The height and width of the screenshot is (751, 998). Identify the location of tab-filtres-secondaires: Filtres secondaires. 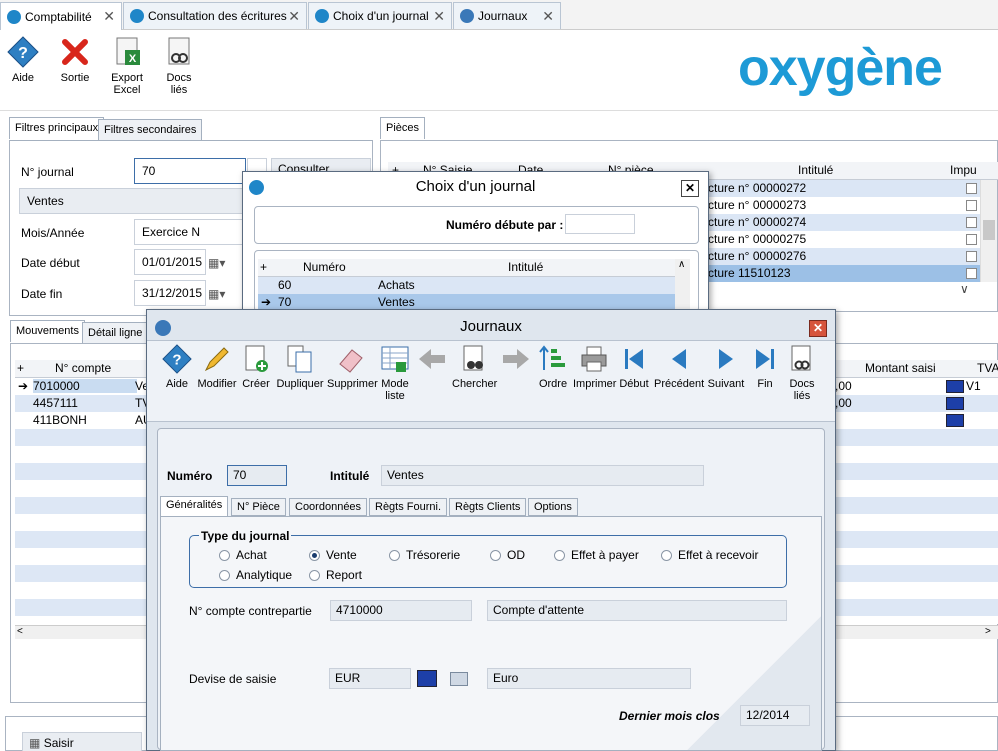
(150, 130).